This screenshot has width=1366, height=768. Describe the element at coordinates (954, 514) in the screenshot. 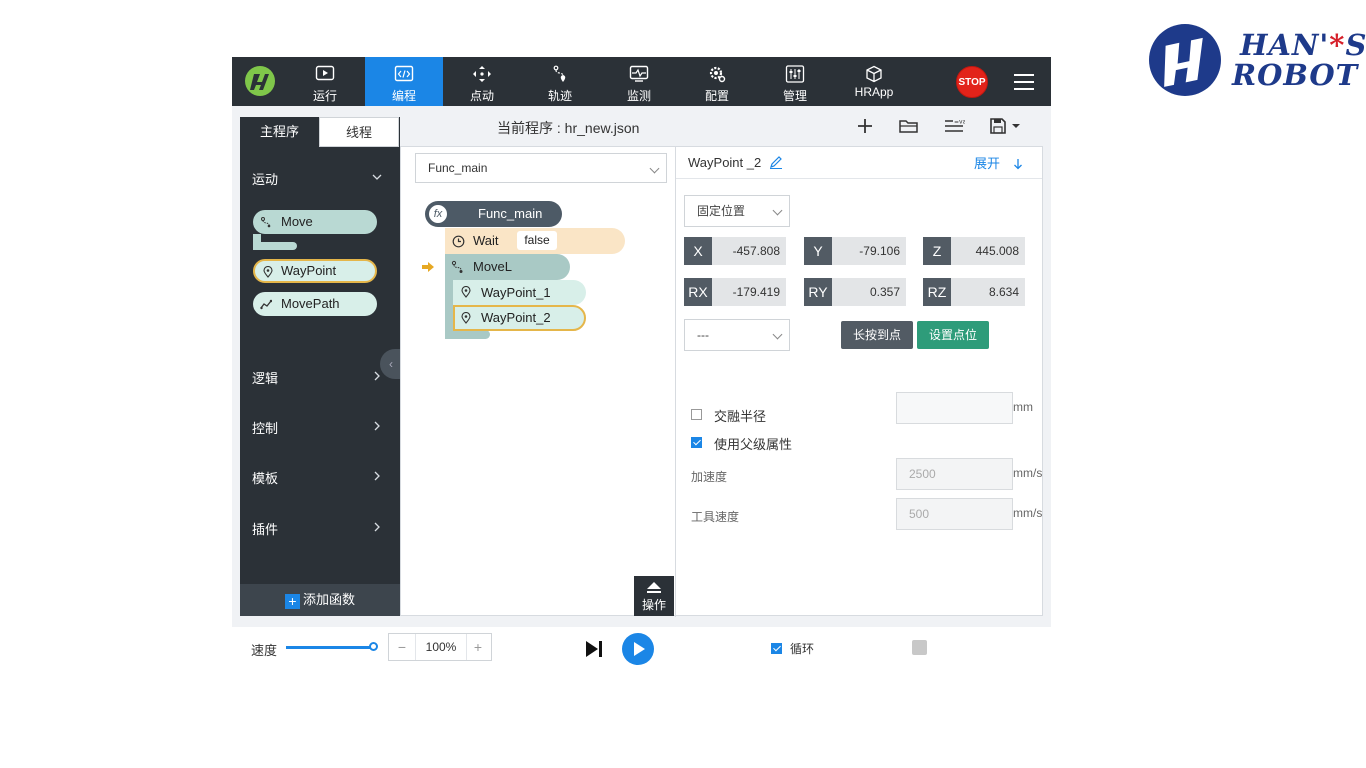

I see `tool-speed-input: 500` at that location.